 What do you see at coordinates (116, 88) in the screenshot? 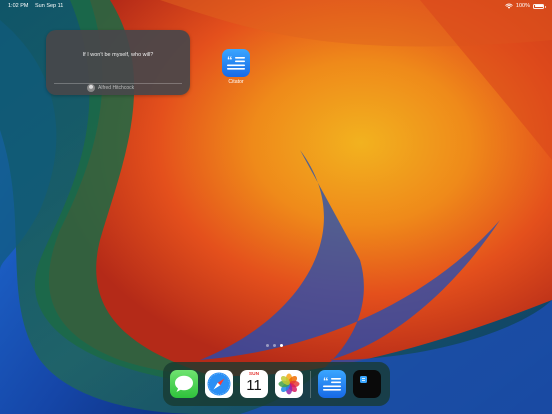
I see `widget-author-name: Alfred Hitchcock` at bounding box center [116, 88].